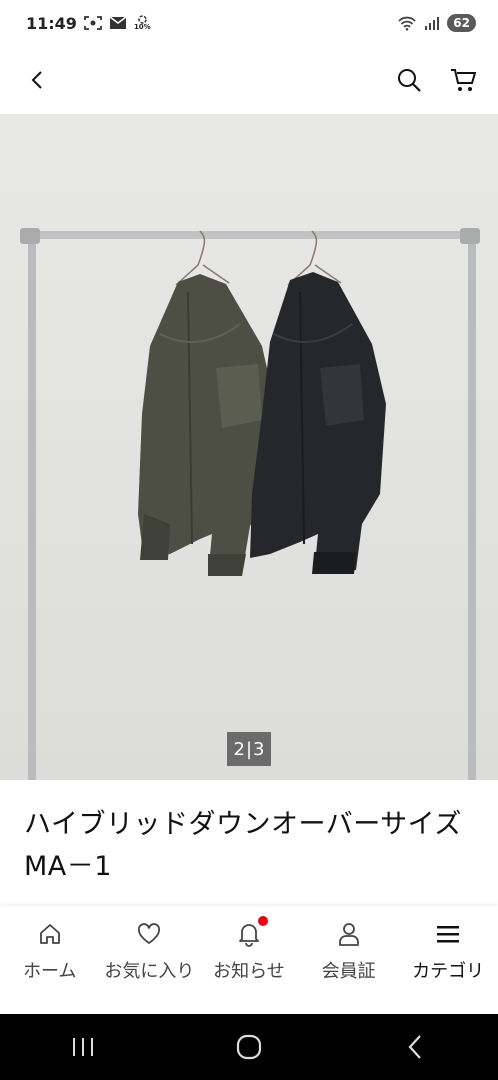 The height and width of the screenshot is (1080, 498). I want to click on home-button-icon, so click(249, 1047).